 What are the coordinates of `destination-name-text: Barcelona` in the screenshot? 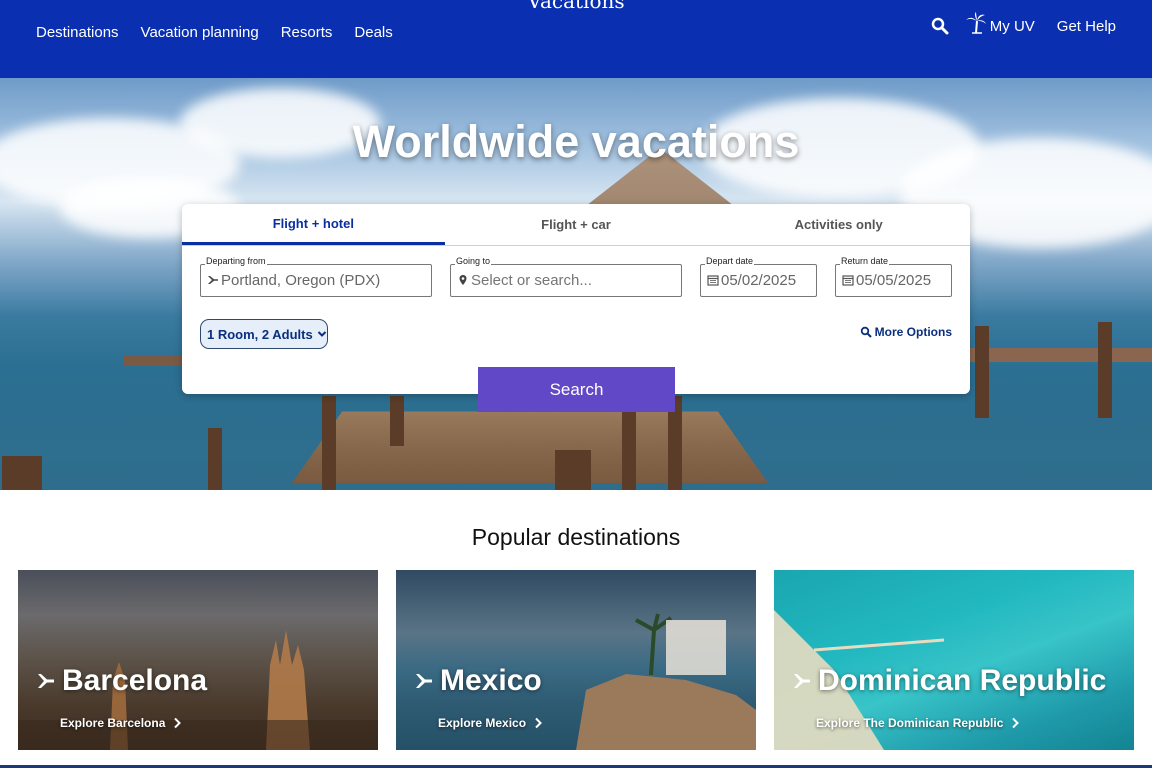 It's located at (134, 681).